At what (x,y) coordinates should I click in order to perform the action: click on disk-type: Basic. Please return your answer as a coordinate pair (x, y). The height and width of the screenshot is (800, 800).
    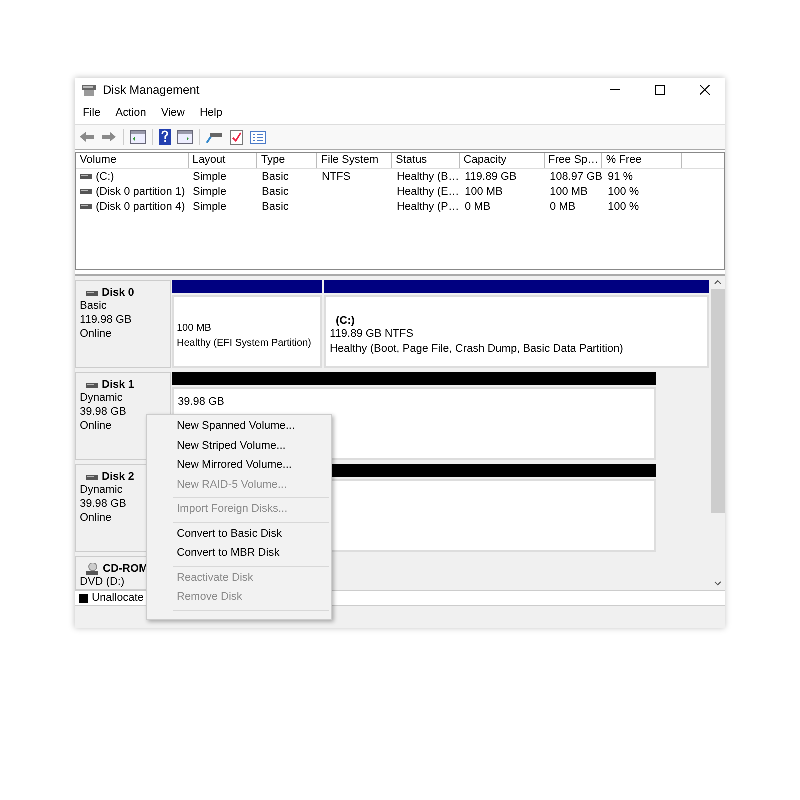
    Looking at the image, I should click on (94, 306).